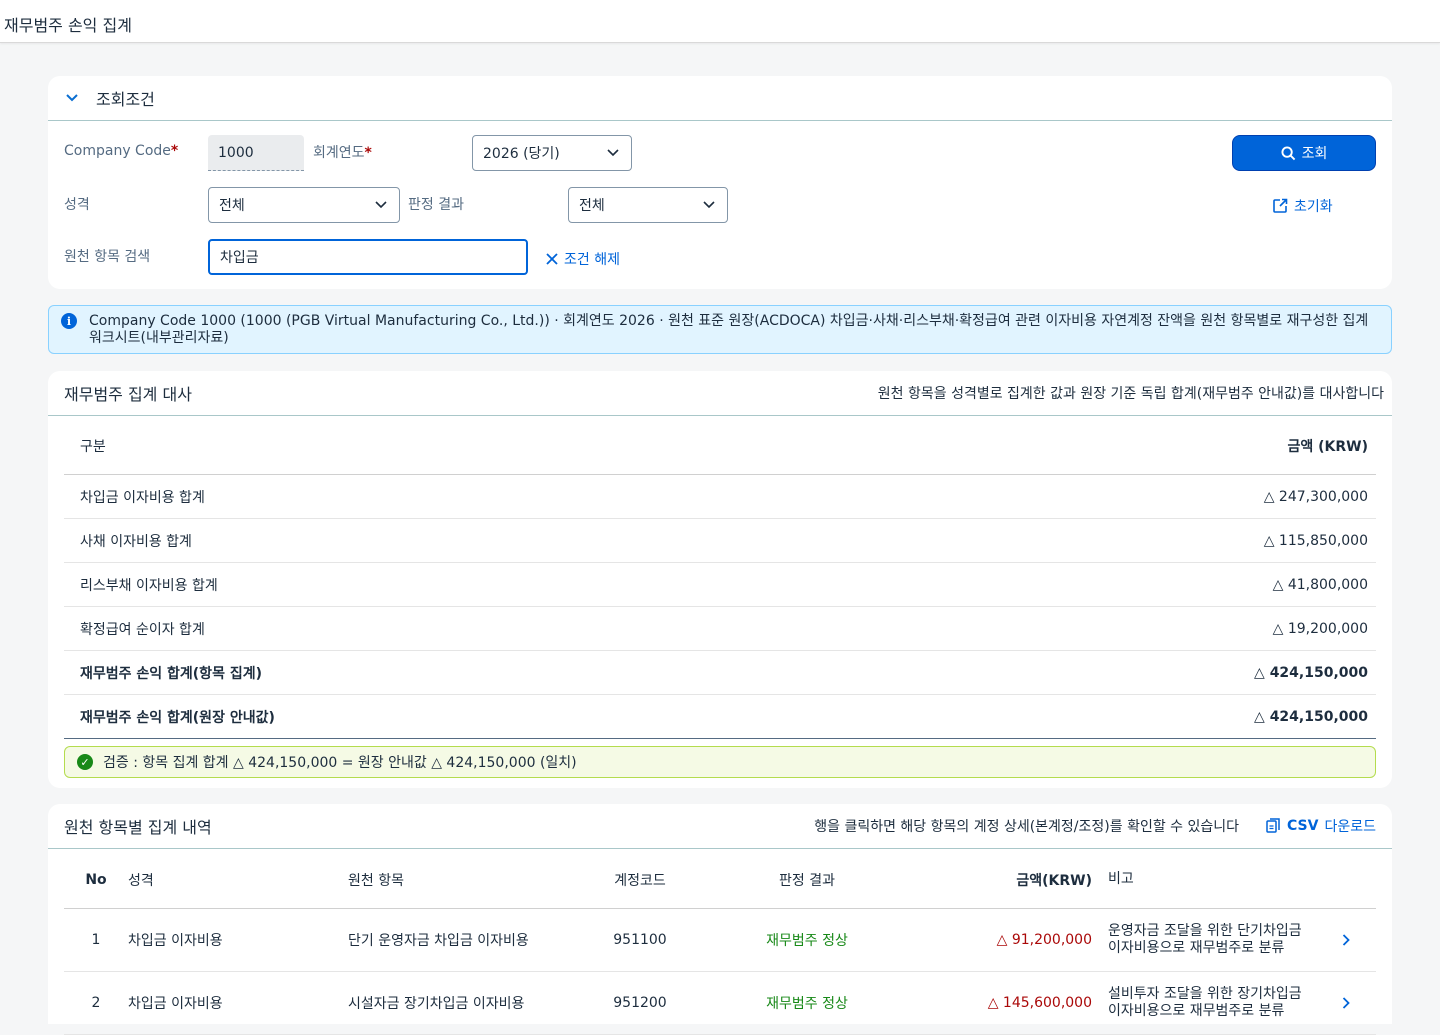  Describe the element at coordinates (1320, 826) in the screenshot. I see `csv-download-button: CSV 다운로드` at that location.